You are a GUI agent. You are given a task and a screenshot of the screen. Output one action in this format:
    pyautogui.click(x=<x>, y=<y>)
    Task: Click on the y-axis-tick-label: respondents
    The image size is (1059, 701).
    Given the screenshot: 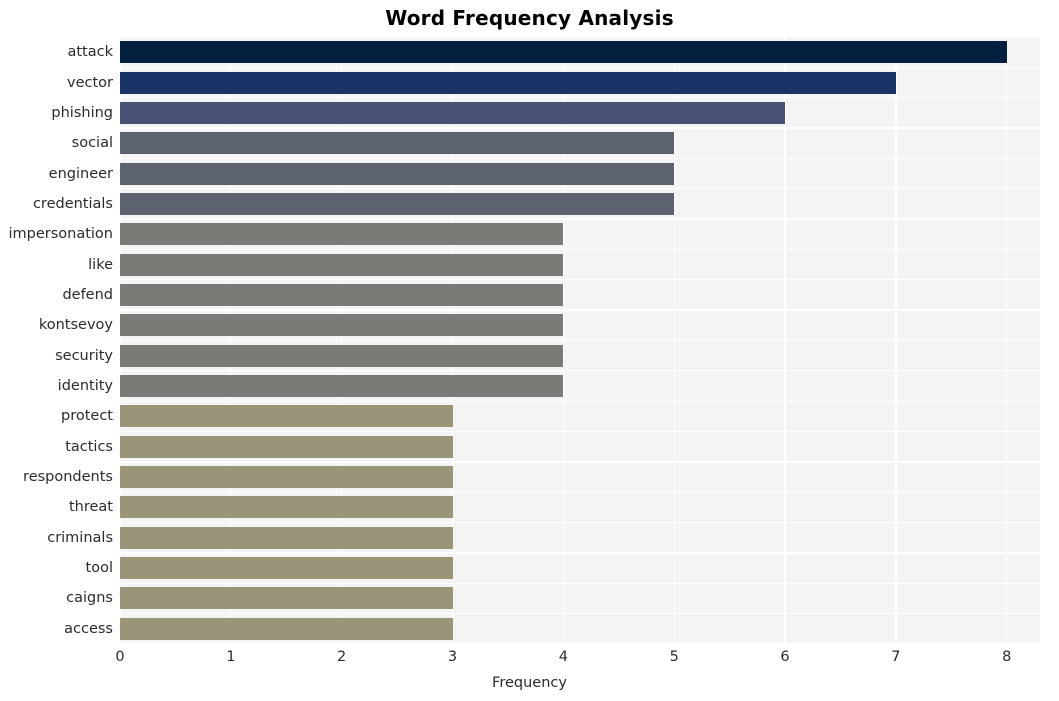 What is the action you would take?
    pyautogui.click(x=68, y=477)
    